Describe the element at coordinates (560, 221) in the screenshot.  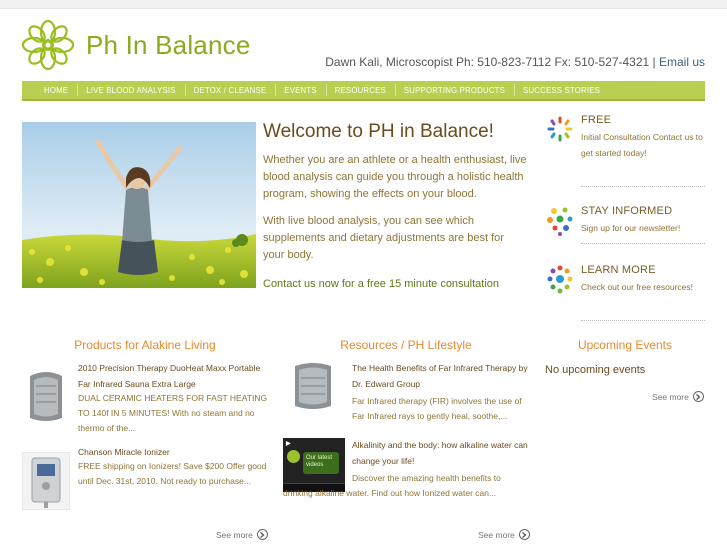
I see `newsletter-burst-icon` at that location.